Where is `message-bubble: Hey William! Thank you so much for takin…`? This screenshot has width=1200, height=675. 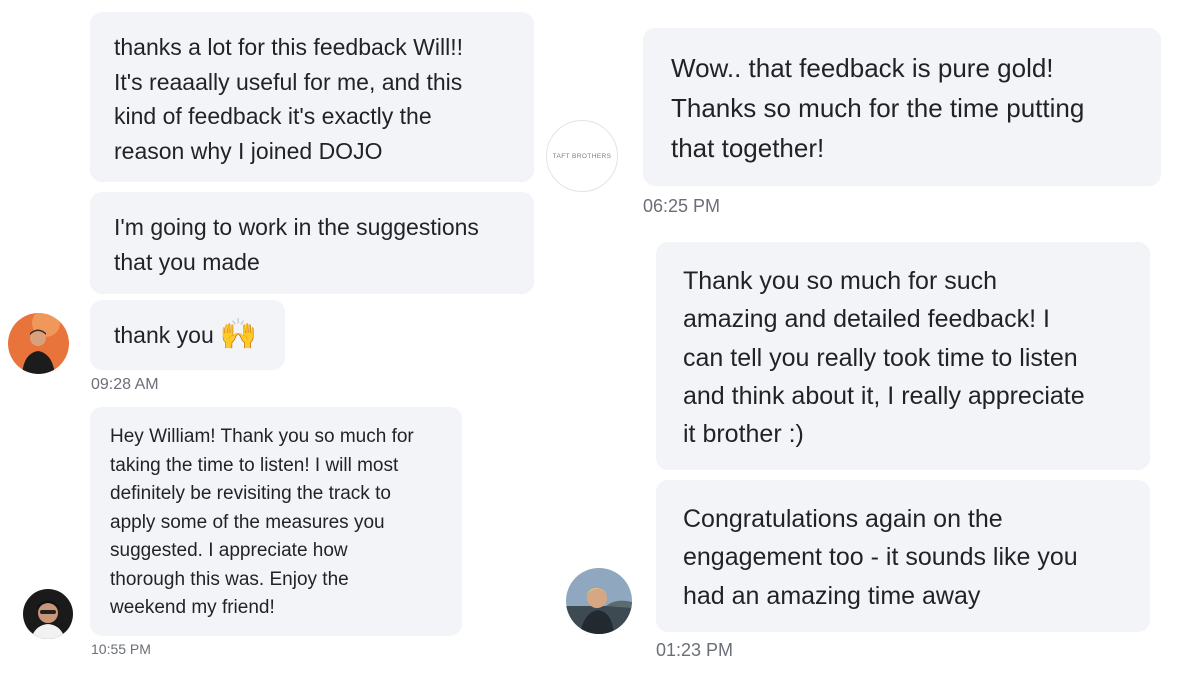
message-bubble: Hey William! Thank you so much for takin… is located at coordinates (276, 521).